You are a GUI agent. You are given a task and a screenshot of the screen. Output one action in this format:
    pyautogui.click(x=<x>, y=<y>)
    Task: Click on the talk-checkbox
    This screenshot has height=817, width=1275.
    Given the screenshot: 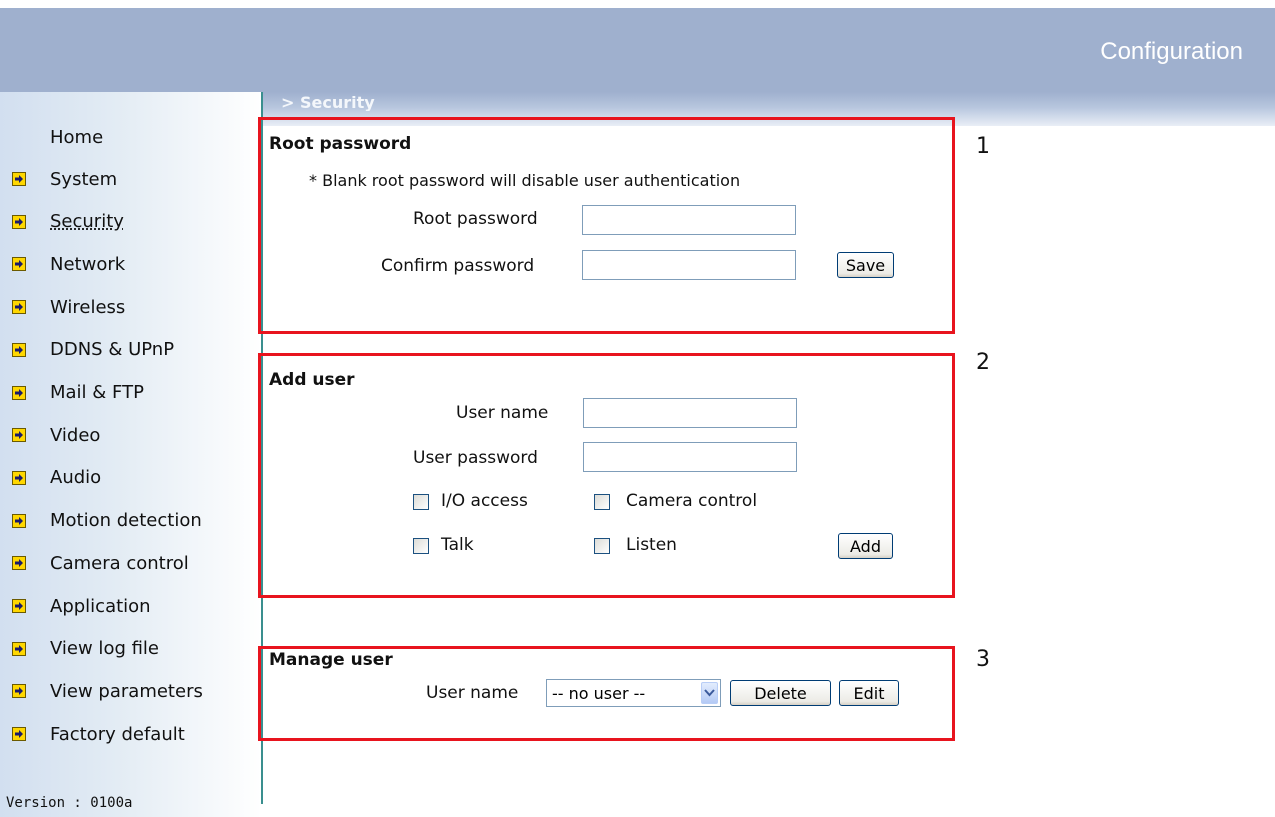 What is the action you would take?
    pyautogui.click(x=421, y=546)
    